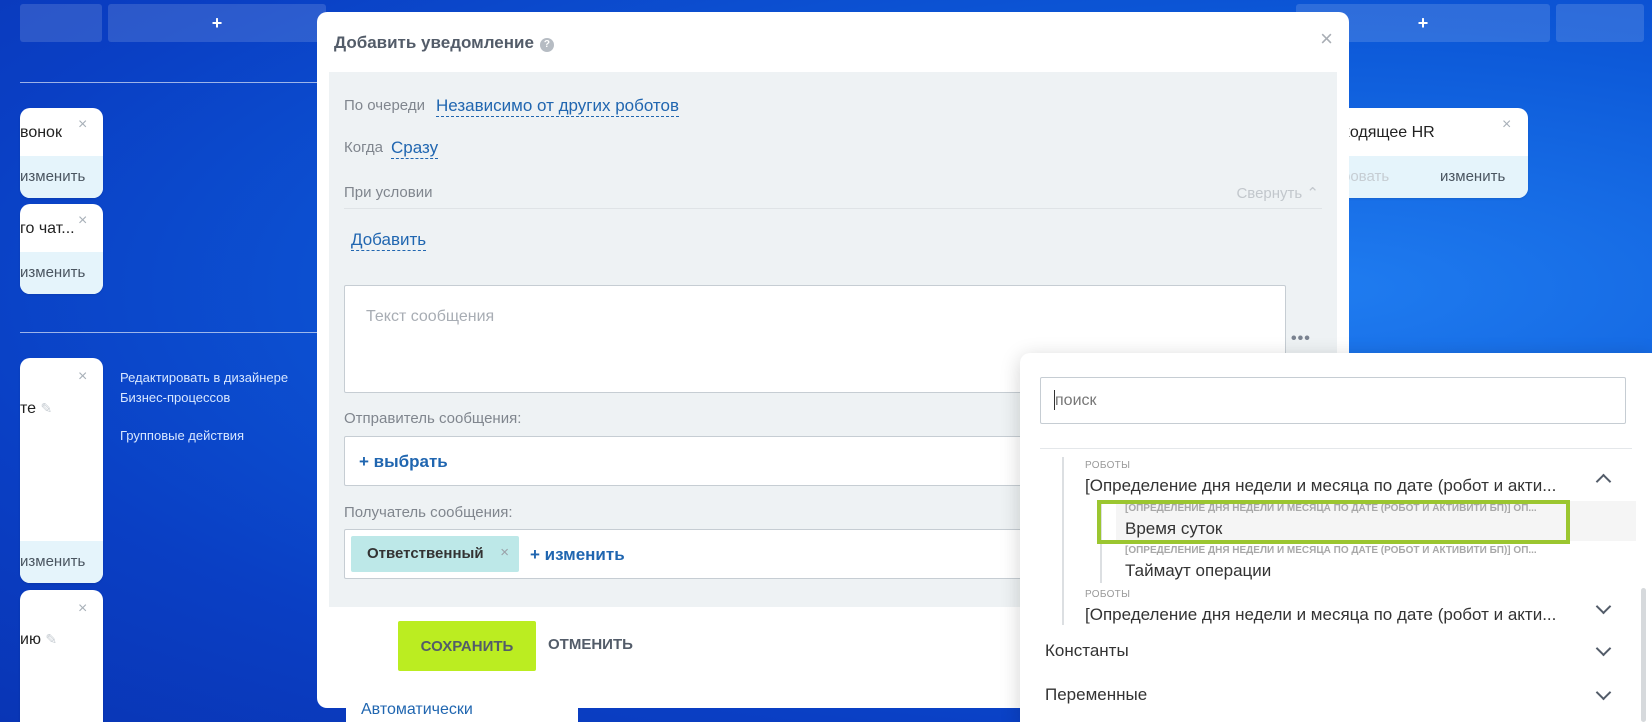  I want to click on collapse-label: Свернуть, so click(1269, 193).